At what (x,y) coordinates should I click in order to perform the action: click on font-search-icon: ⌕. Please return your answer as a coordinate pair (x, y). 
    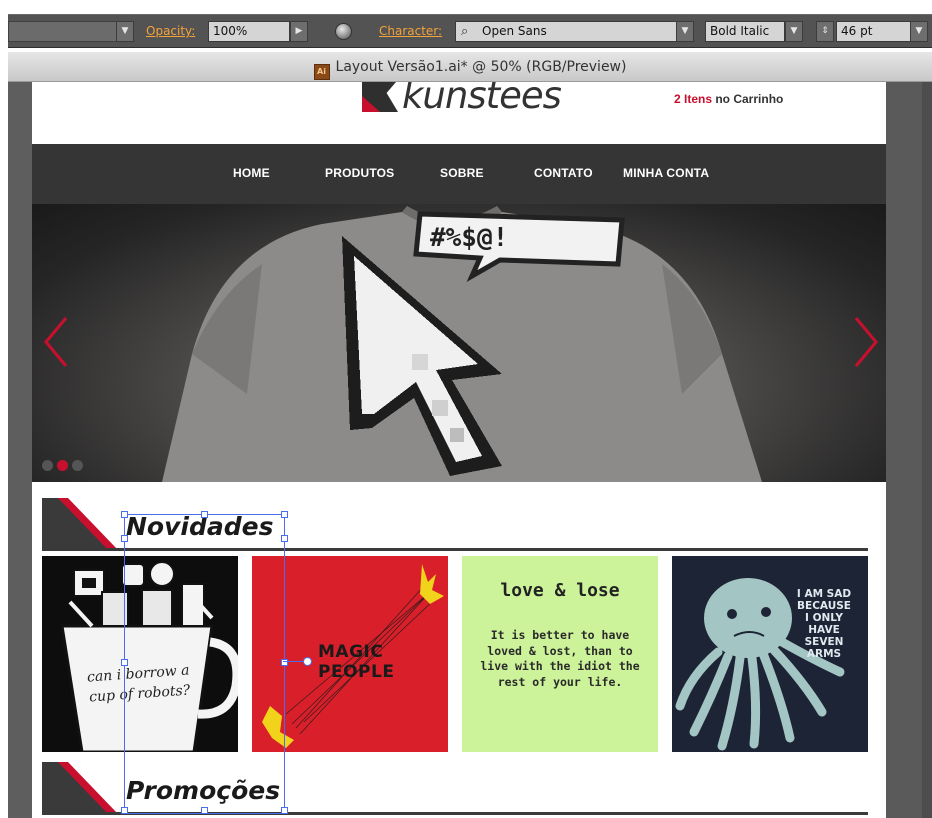
    Looking at the image, I should click on (465, 31).